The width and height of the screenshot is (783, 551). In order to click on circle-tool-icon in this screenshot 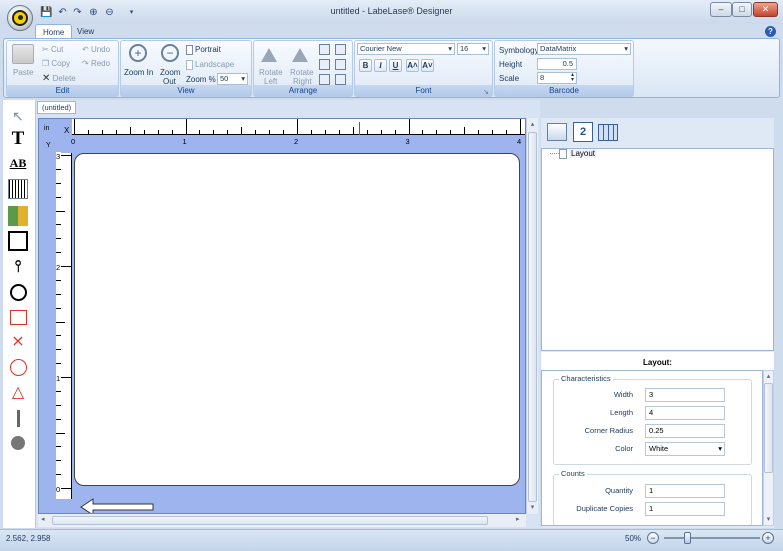, I will do `click(18, 292)`.